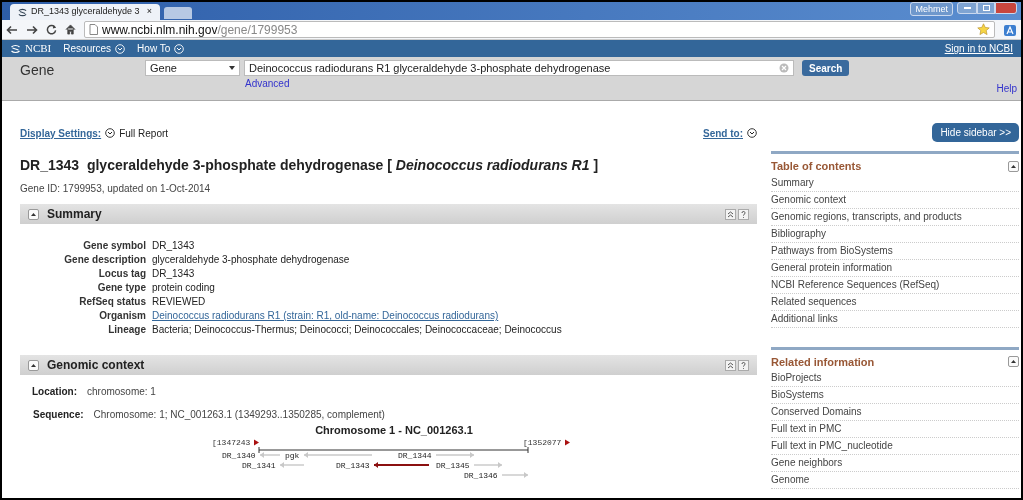  I want to click on home-icon, so click(70, 29).